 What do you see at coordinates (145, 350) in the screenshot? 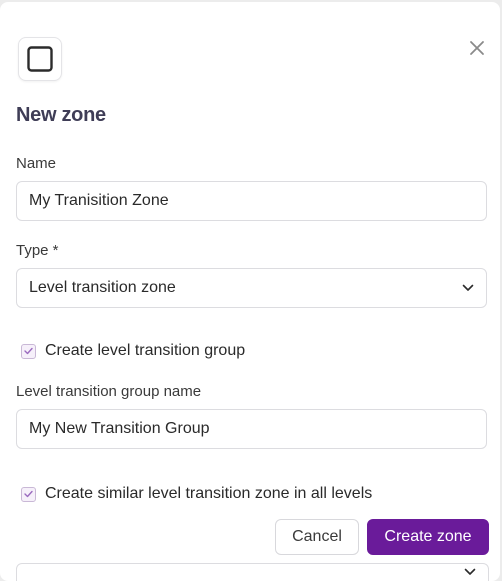
I see `create-group-checkbox-label: Create level transition group` at bounding box center [145, 350].